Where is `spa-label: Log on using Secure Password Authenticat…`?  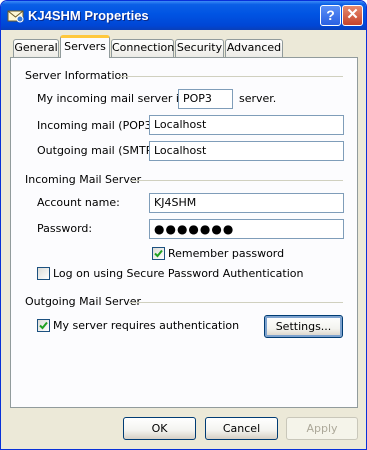 spa-label: Log on using Secure Password Authenticat… is located at coordinates (178, 273).